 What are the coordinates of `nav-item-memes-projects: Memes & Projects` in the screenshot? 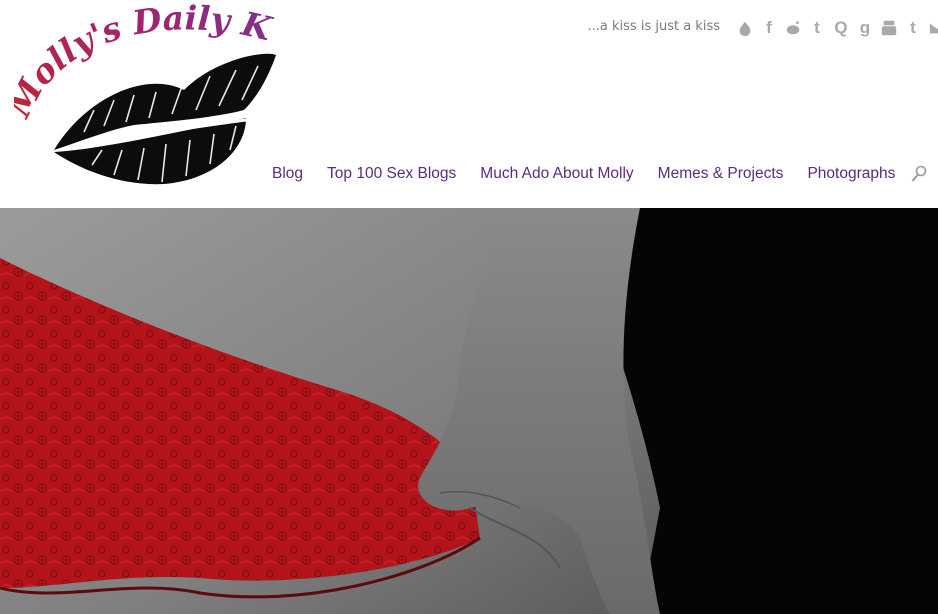 It's located at (721, 174).